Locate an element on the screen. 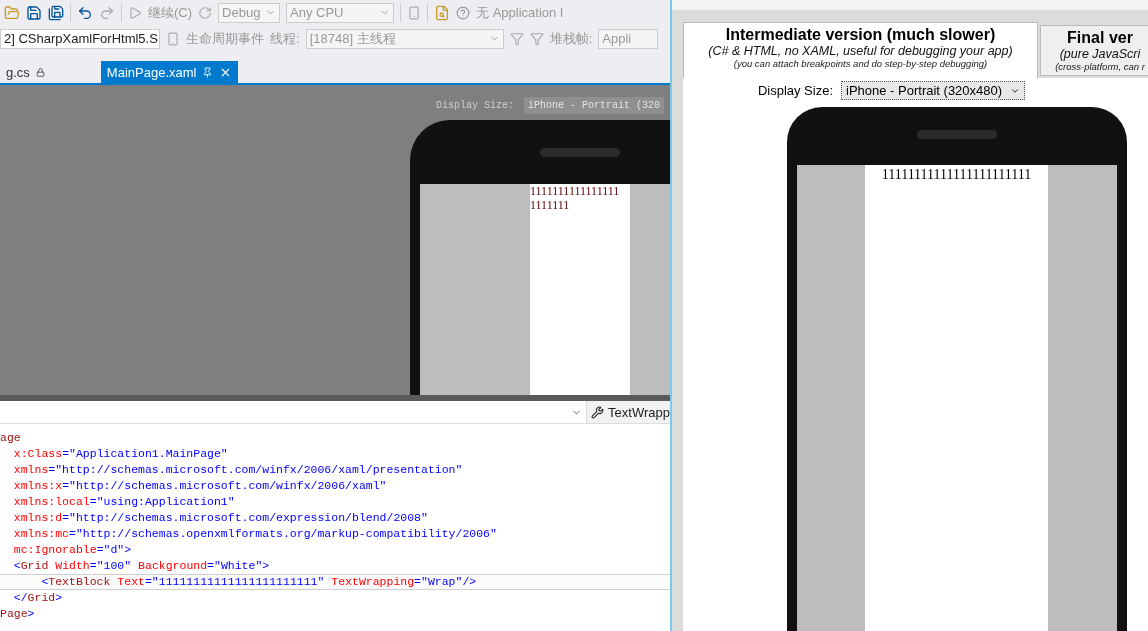 This screenshot has width=1148, height=631. display-size-dropdown: iPhone - Portrait (320 is located at coordinates (594, 105).